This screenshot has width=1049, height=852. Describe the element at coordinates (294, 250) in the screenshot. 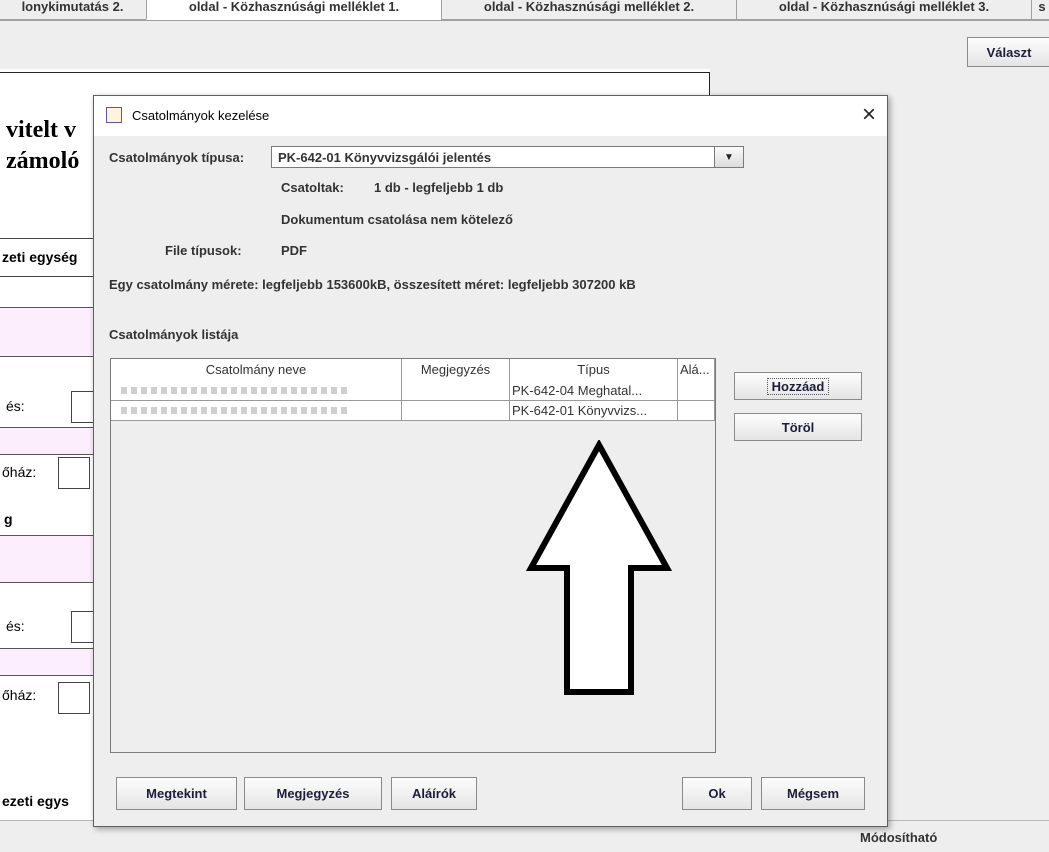

I see `file-types-value: PDF` at that location.